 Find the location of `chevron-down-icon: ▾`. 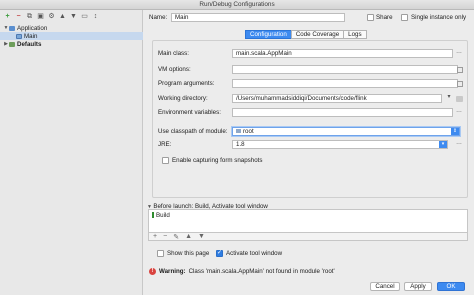

chevron-down-icon: ▾ is located at coordinates (443, 144).